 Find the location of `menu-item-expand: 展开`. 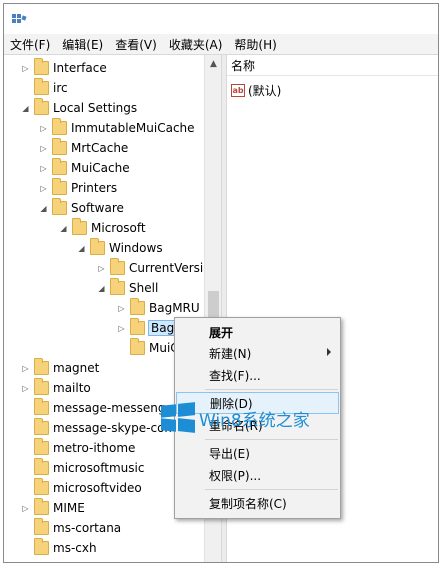

menu-item-expand: 展开 is located at coordinates (257, 332).